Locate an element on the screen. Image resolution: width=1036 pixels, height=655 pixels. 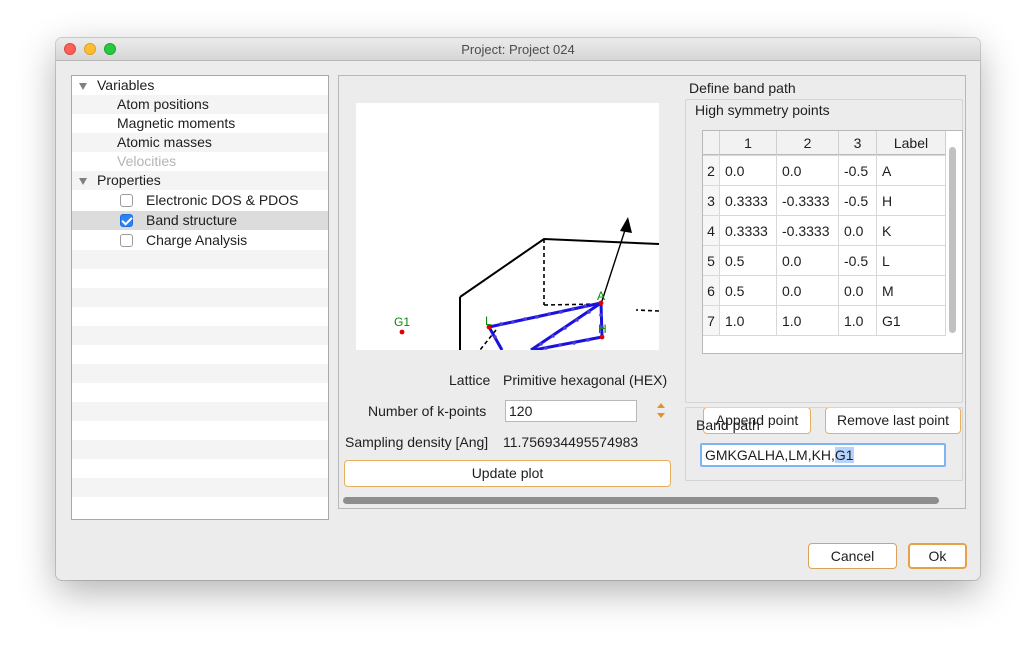
point-h-label: H is located at coordinates (602, 329).